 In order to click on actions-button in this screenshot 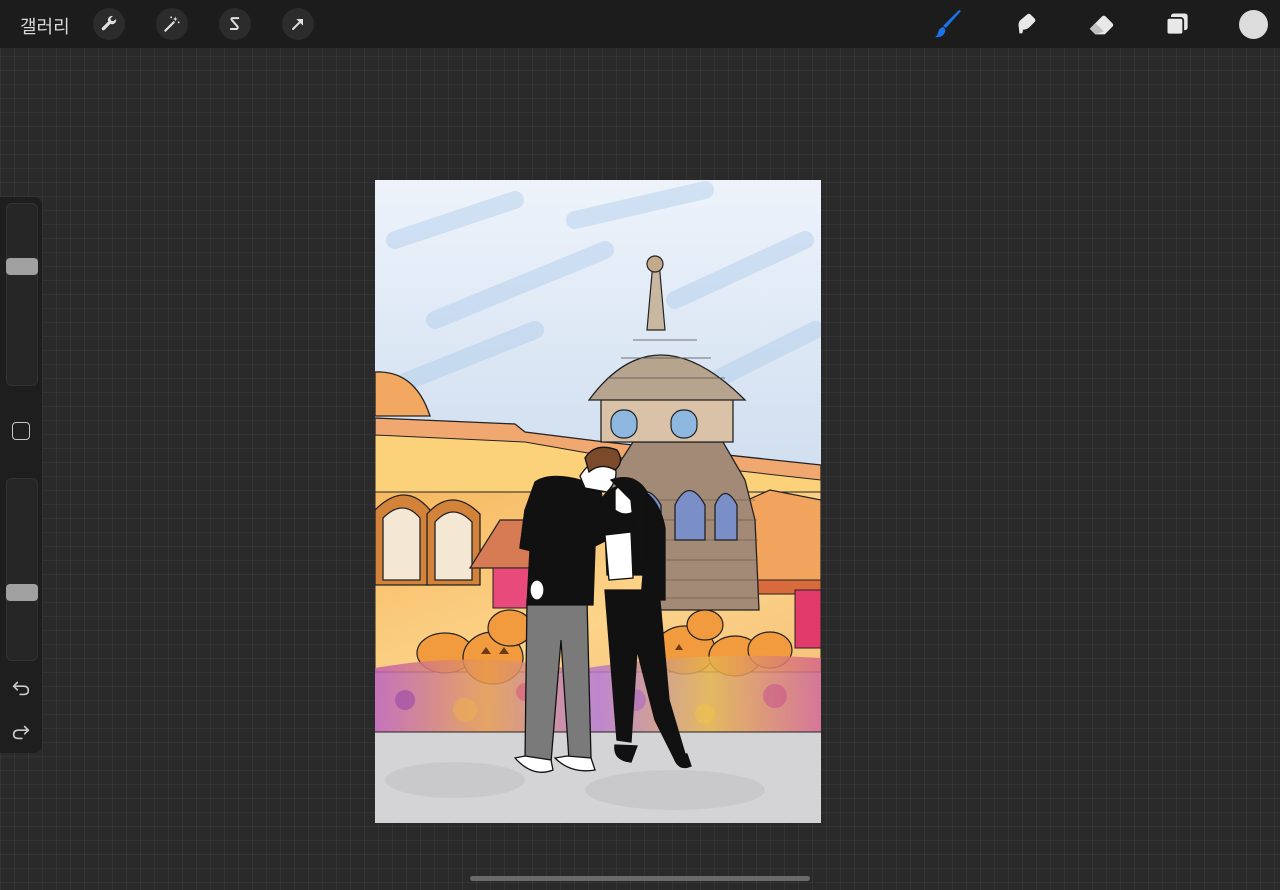, I will do `click(109, 24)`.